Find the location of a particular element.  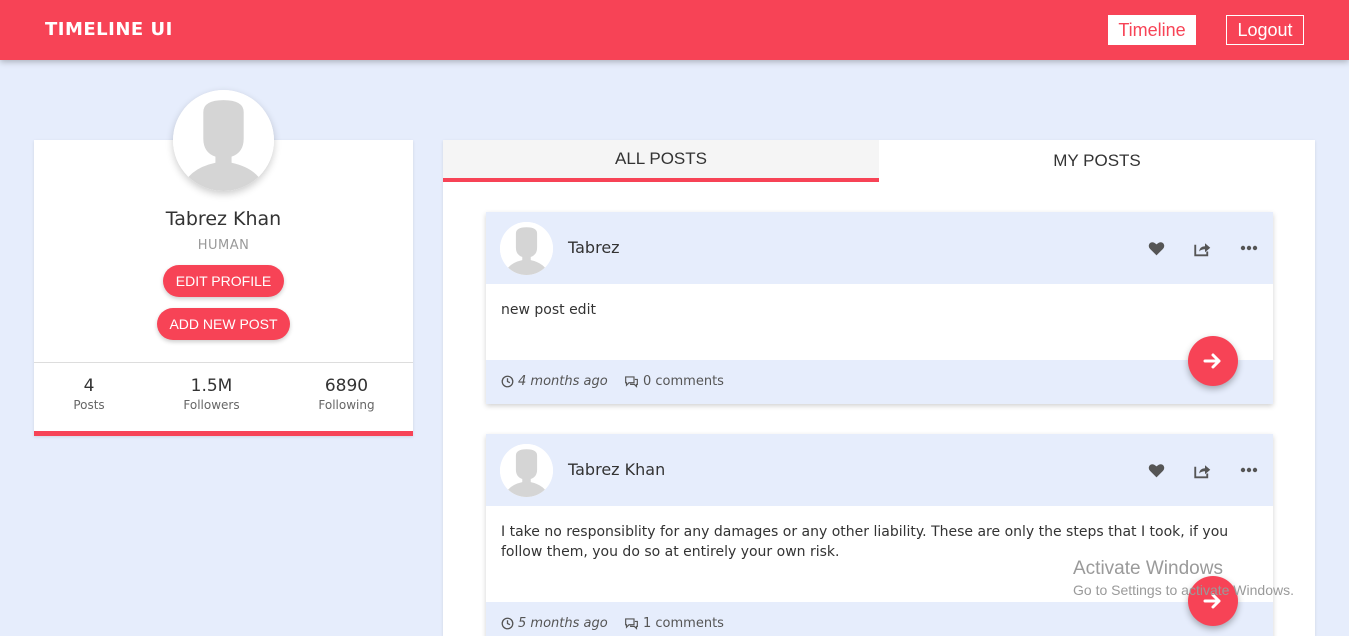

stat-label: Following is located at coordinates (346, 405).